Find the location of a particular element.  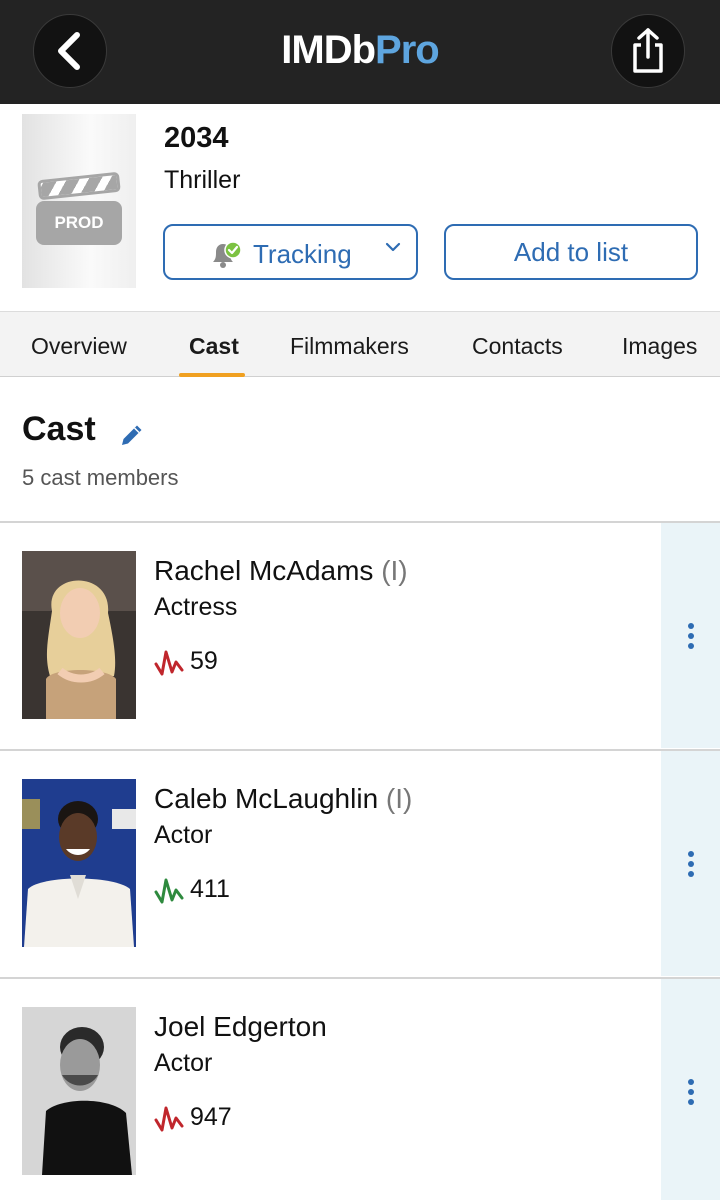

title-year: 2034 is located at coordinates (196, 138).